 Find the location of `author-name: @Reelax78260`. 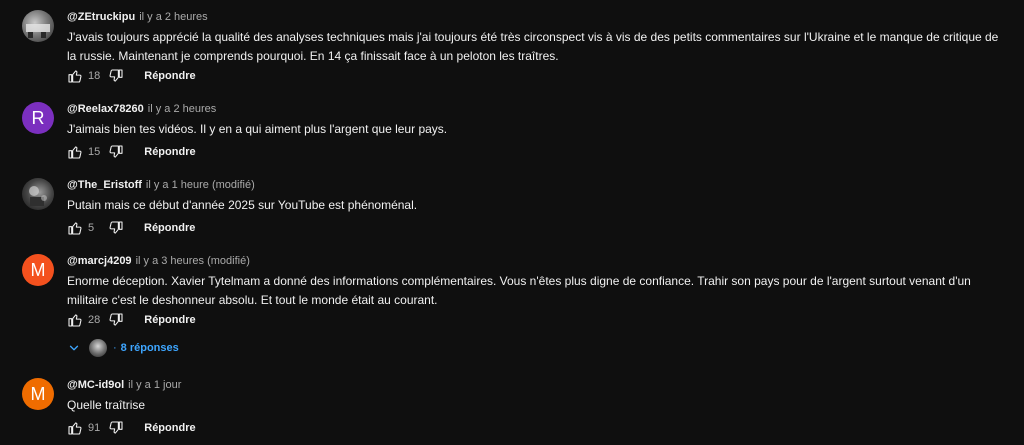

author-name: @Reelax78260 is located at coordinates (105, 109).